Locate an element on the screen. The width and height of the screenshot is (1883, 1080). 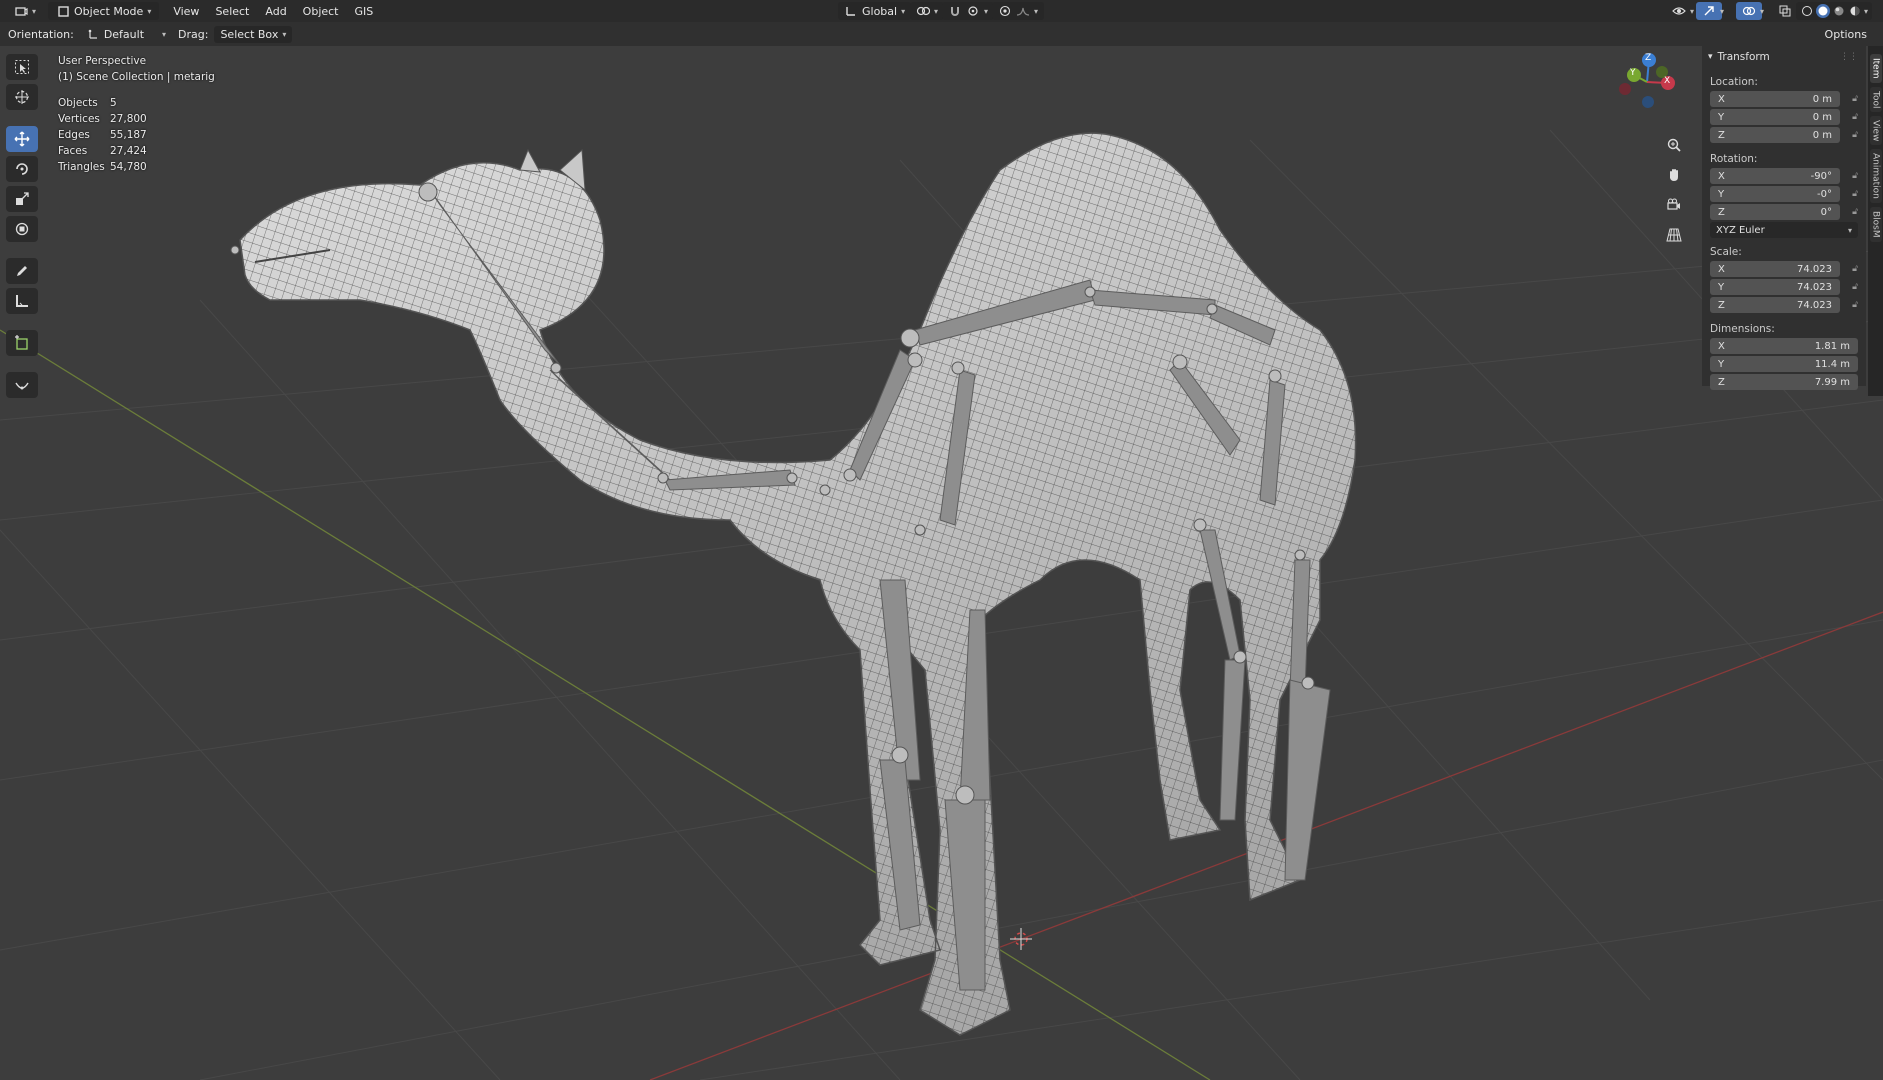
location-y-field: Y 0 m is located at coordinates (1775, 117).